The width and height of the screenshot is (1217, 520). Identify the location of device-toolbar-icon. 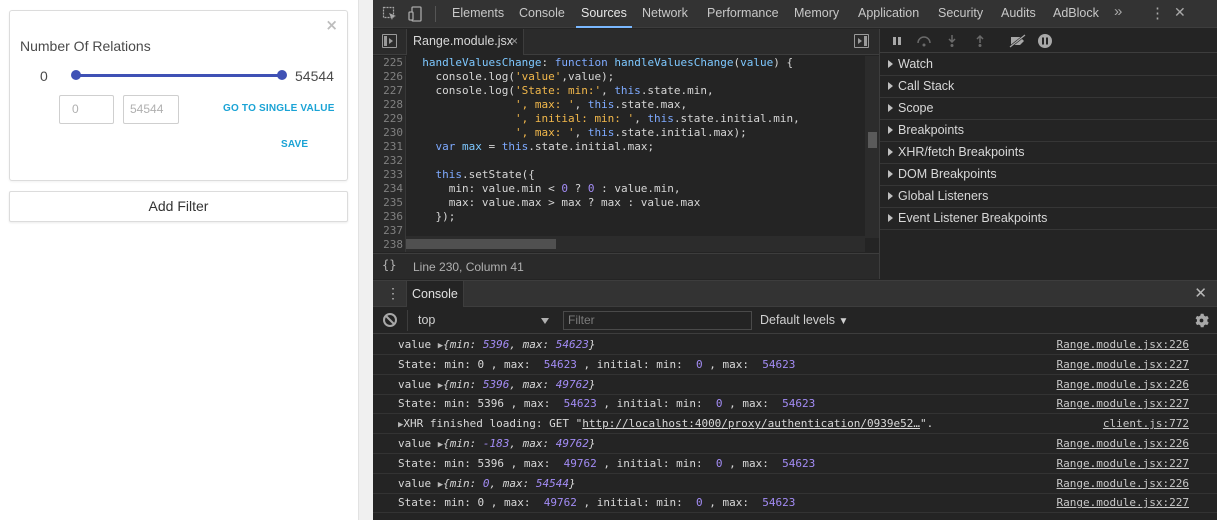
(416, 14).